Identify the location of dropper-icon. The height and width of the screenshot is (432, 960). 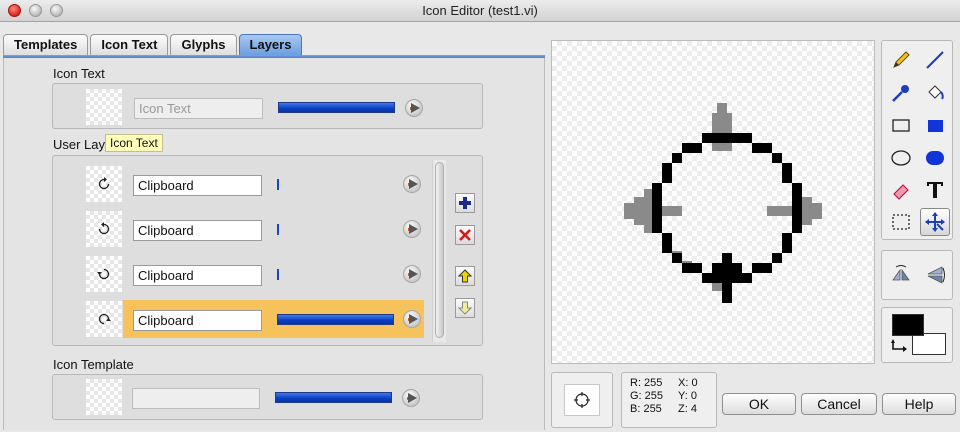
(900, 93).